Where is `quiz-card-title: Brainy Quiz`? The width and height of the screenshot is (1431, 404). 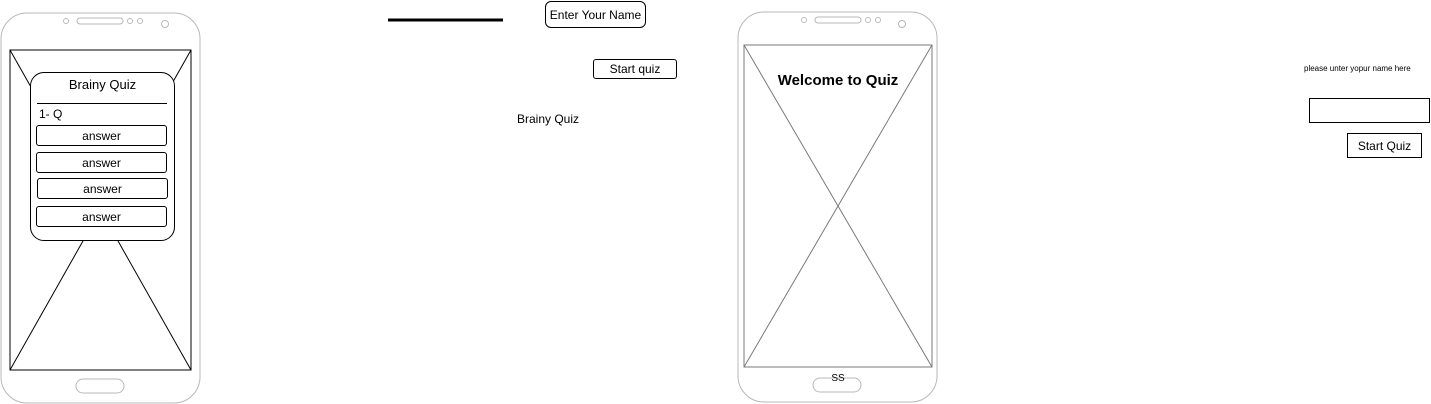
quiz-card-title: Brainy Quiz is located at coordinates (102, 84).